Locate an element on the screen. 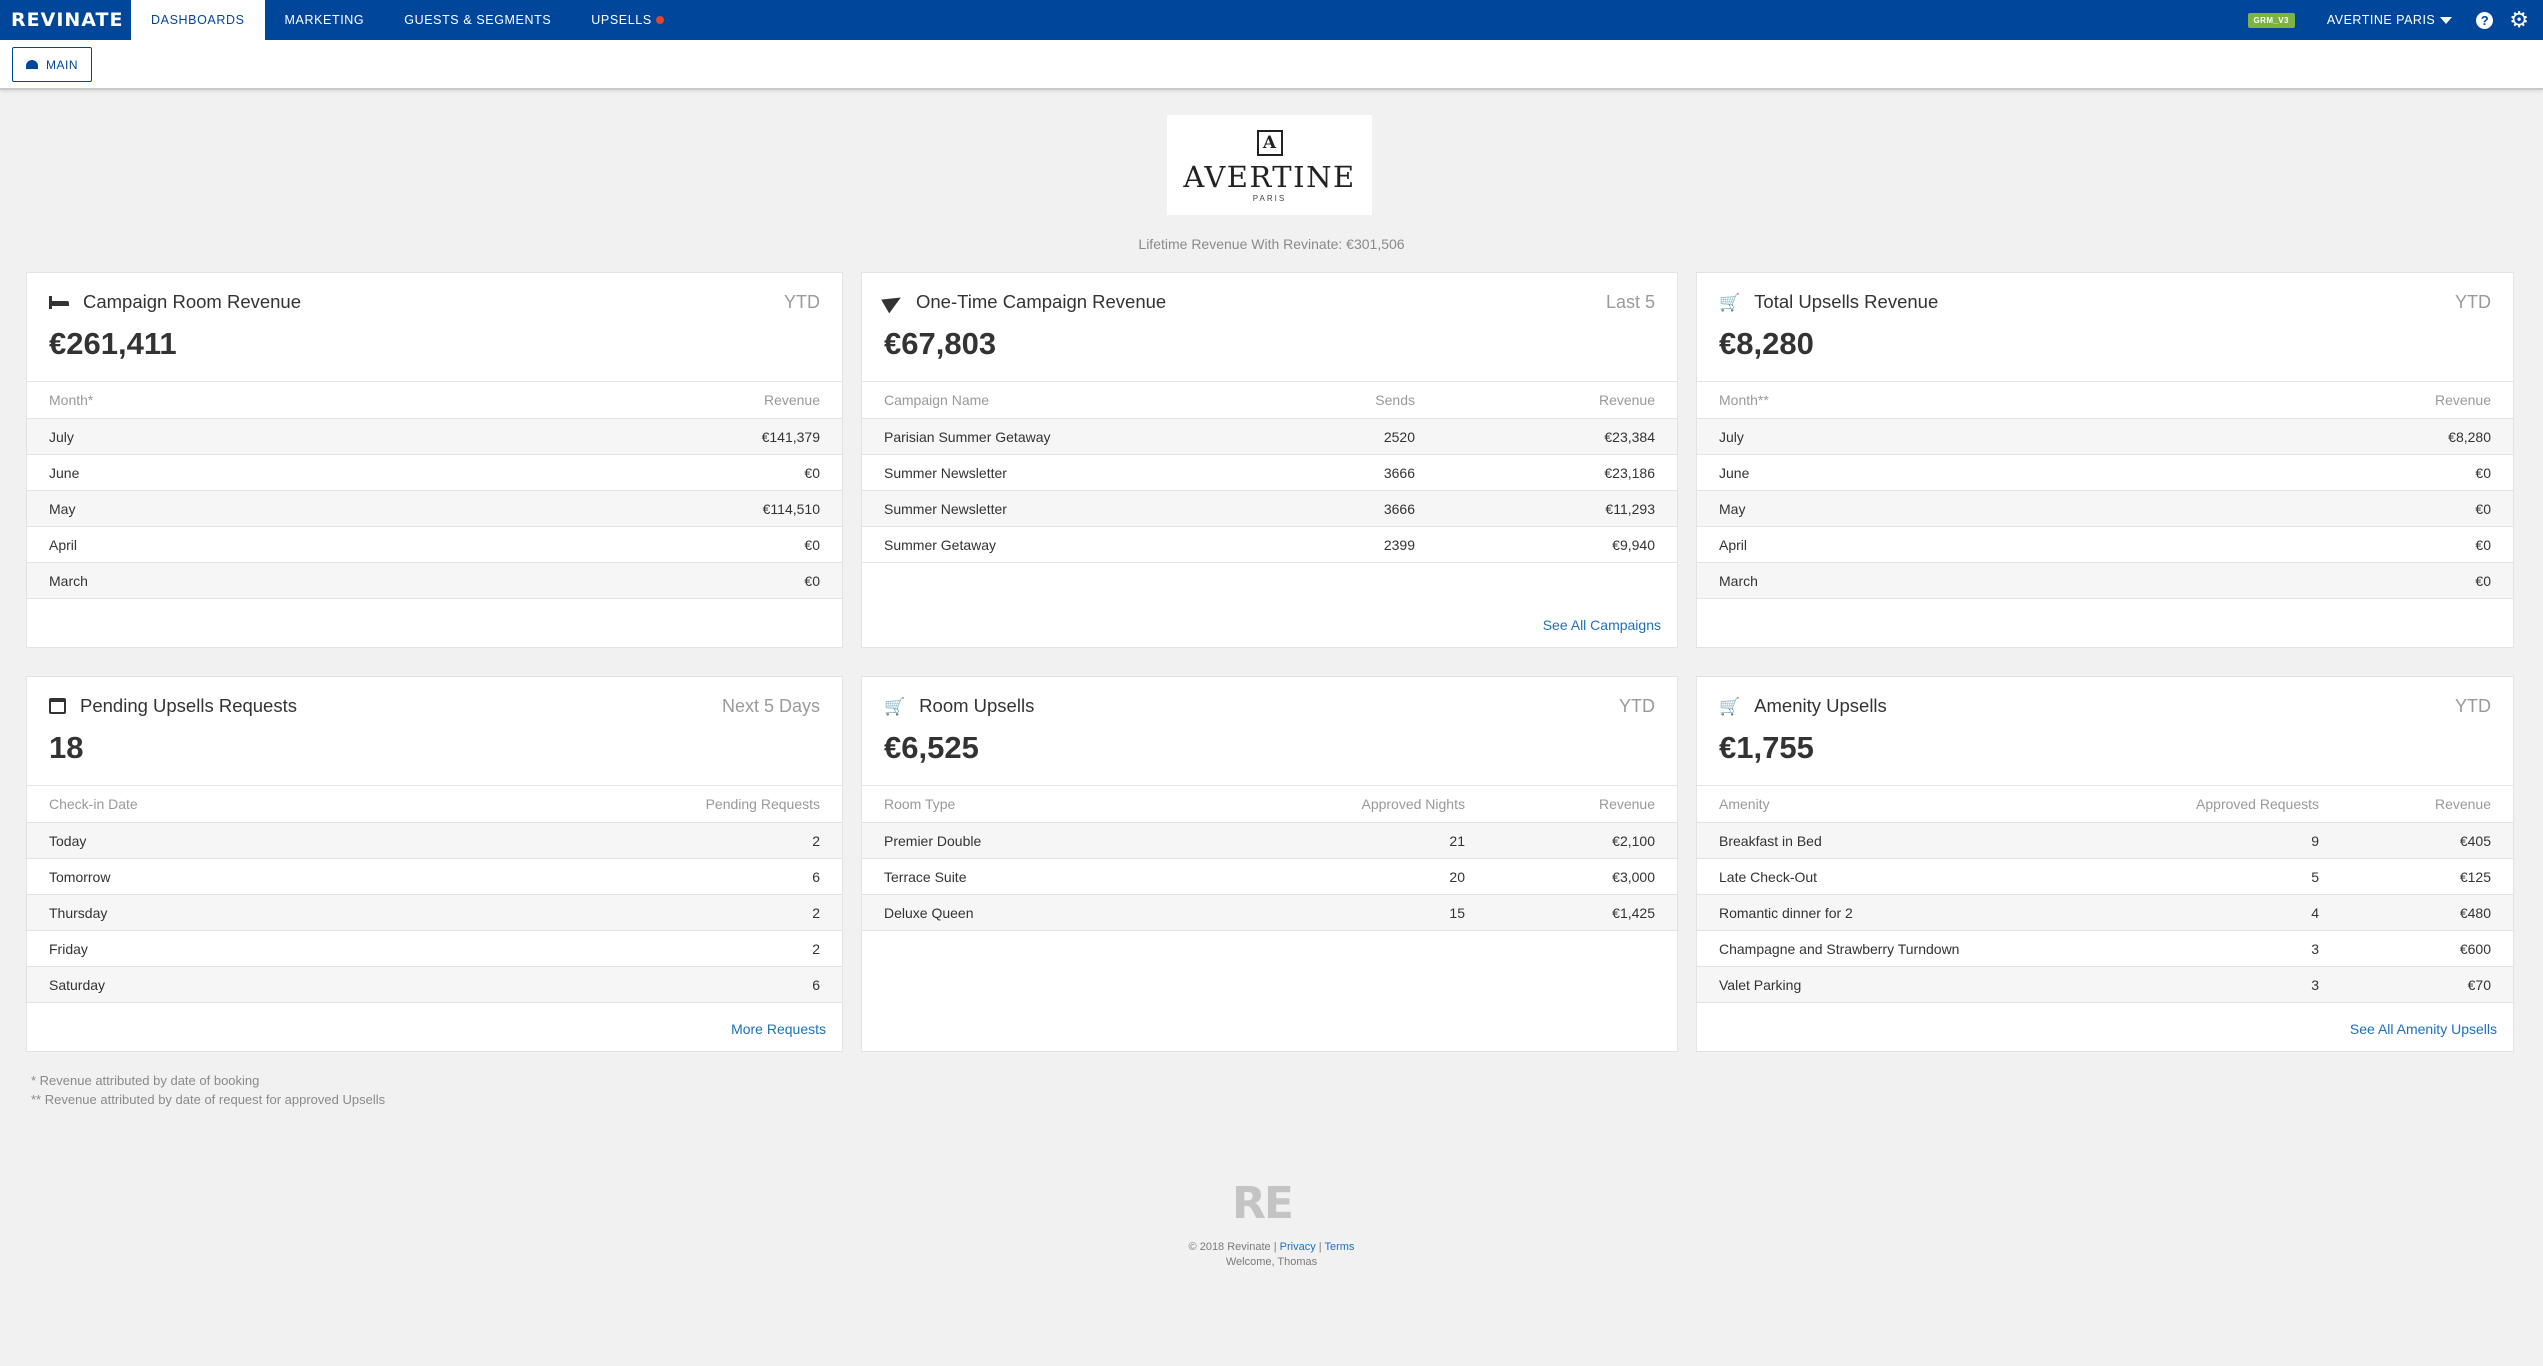  dashboard-icon is located at coordinates (32, 64).